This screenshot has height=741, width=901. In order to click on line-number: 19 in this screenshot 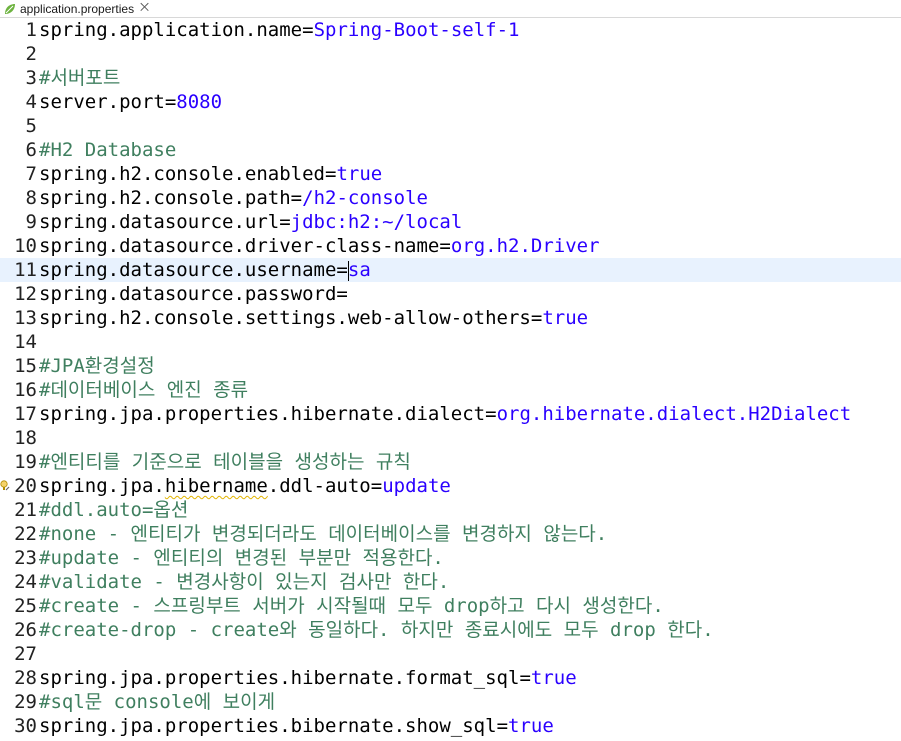, I will do `click(25, 462)`.